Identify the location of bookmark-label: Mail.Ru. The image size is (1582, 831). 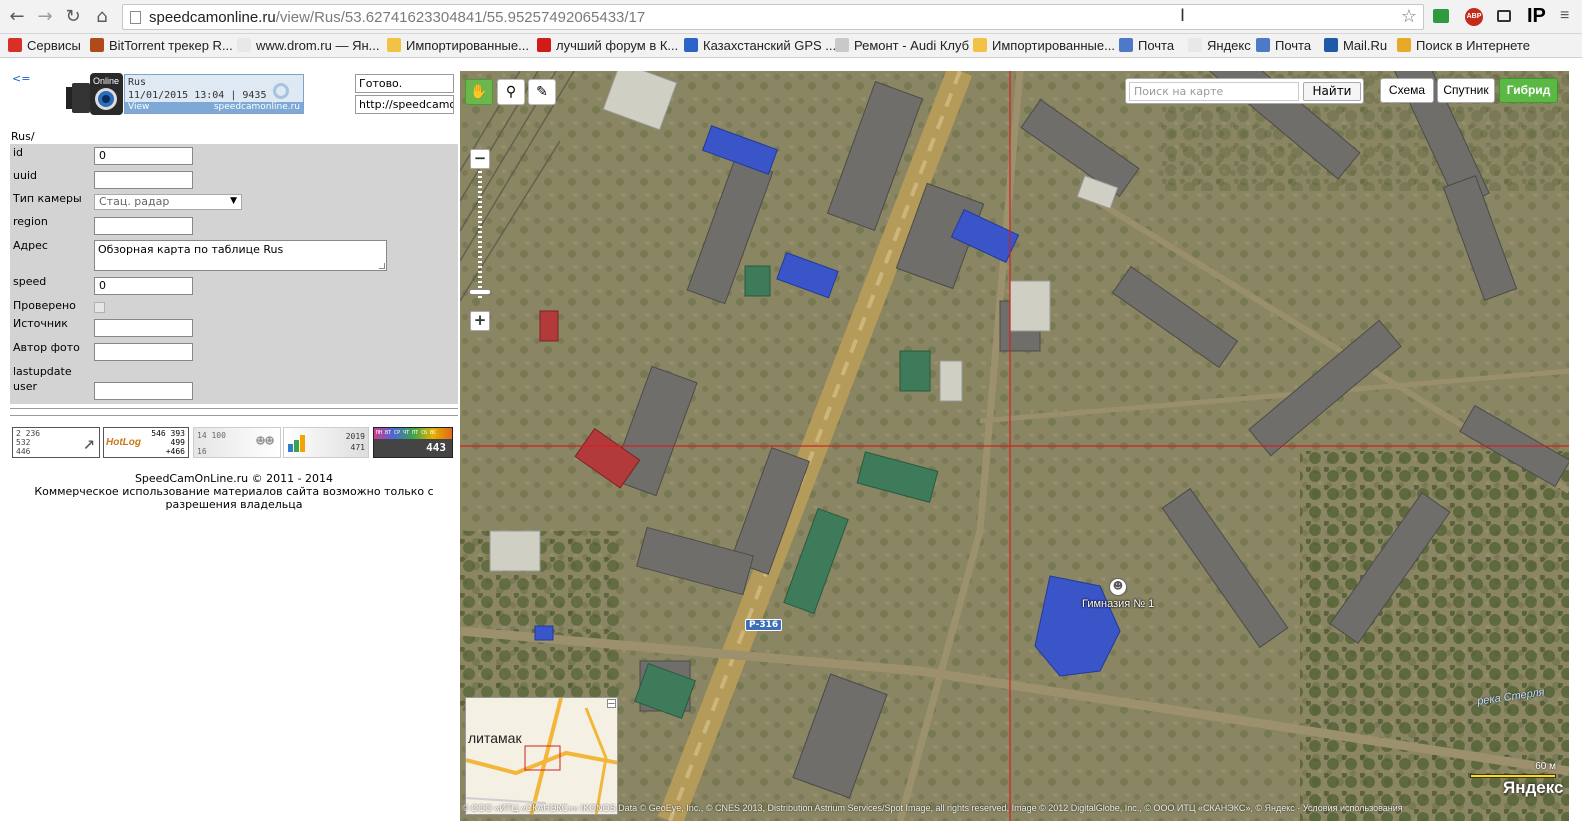
(1365, 45).